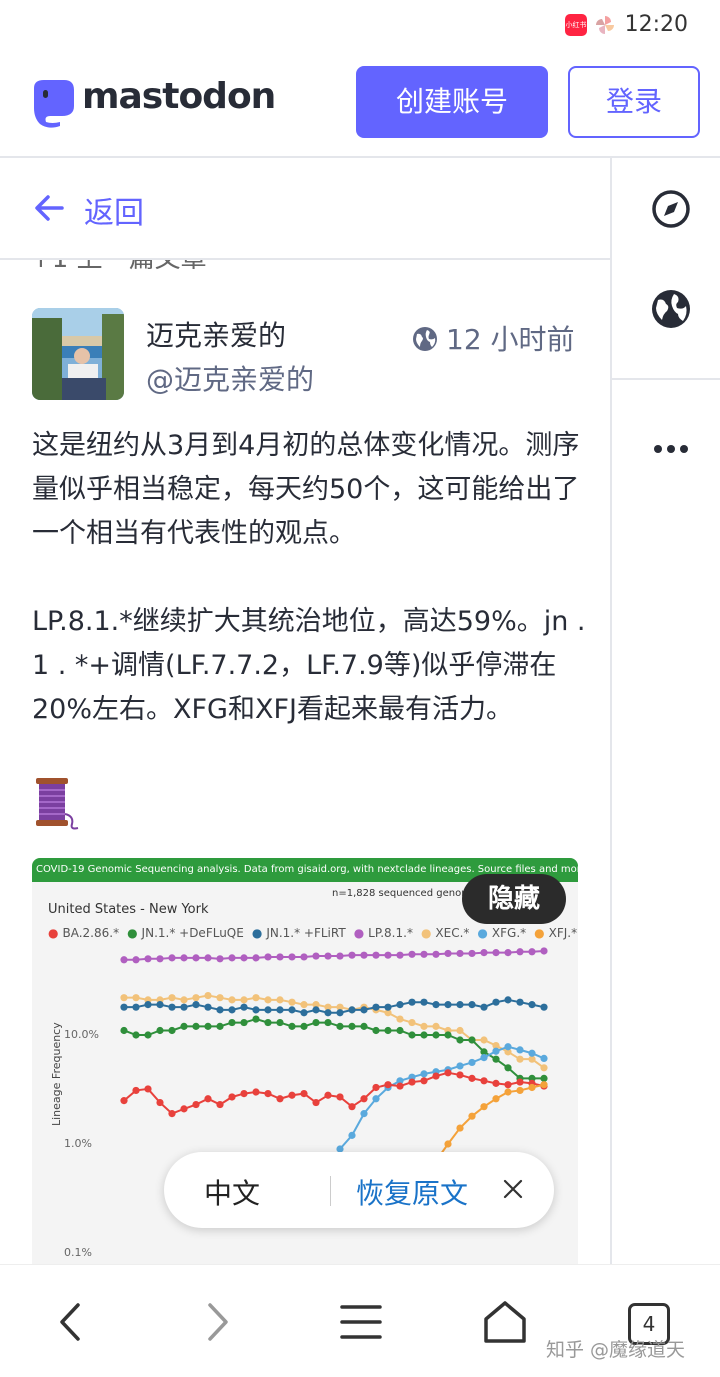 The width and height of the screenshot is (720, 1377). Describe the element at coordinates (217, 1322) in the screenshot. I see `nav-forward-icon` at that location.